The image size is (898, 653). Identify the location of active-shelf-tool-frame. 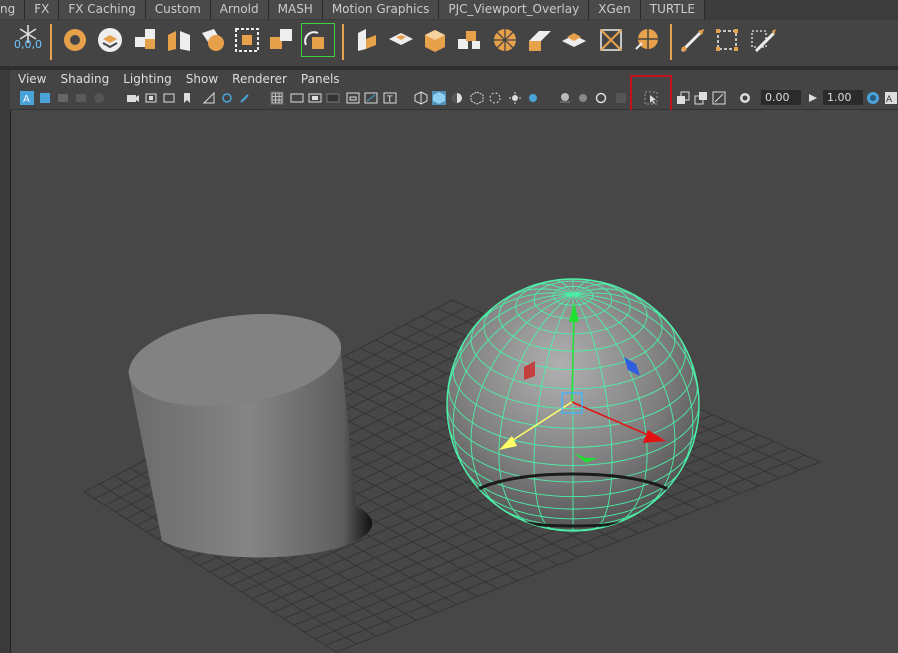
(318, 40).